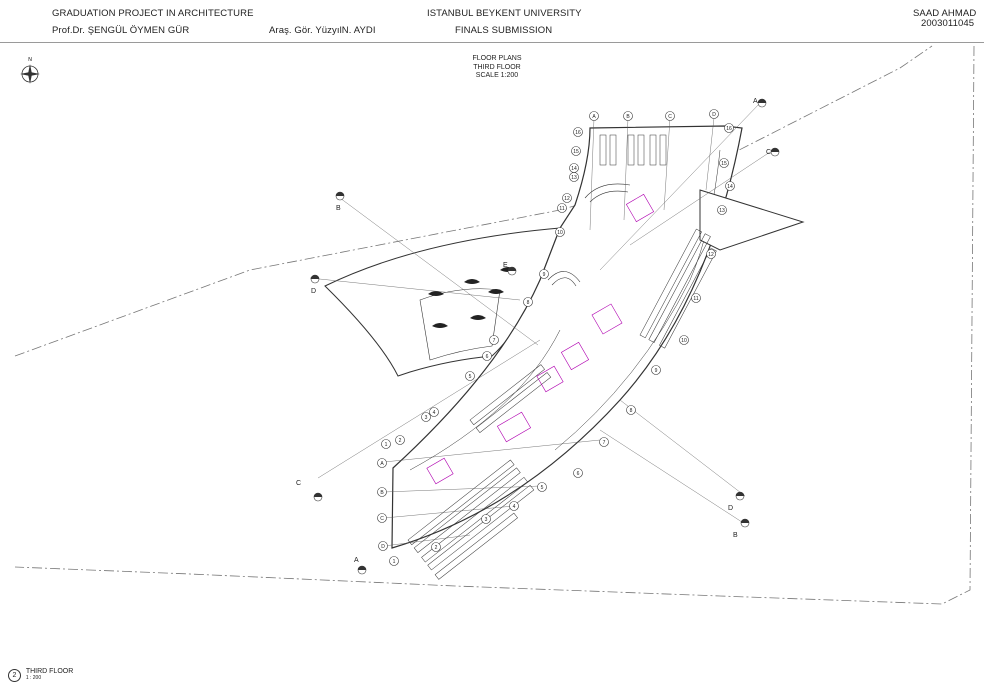 The width and height of the screenshot is (984, 696). Describe the element at coordinates (760, 103) in the screenshot. I see `section-marker-a-top: A` at that location.